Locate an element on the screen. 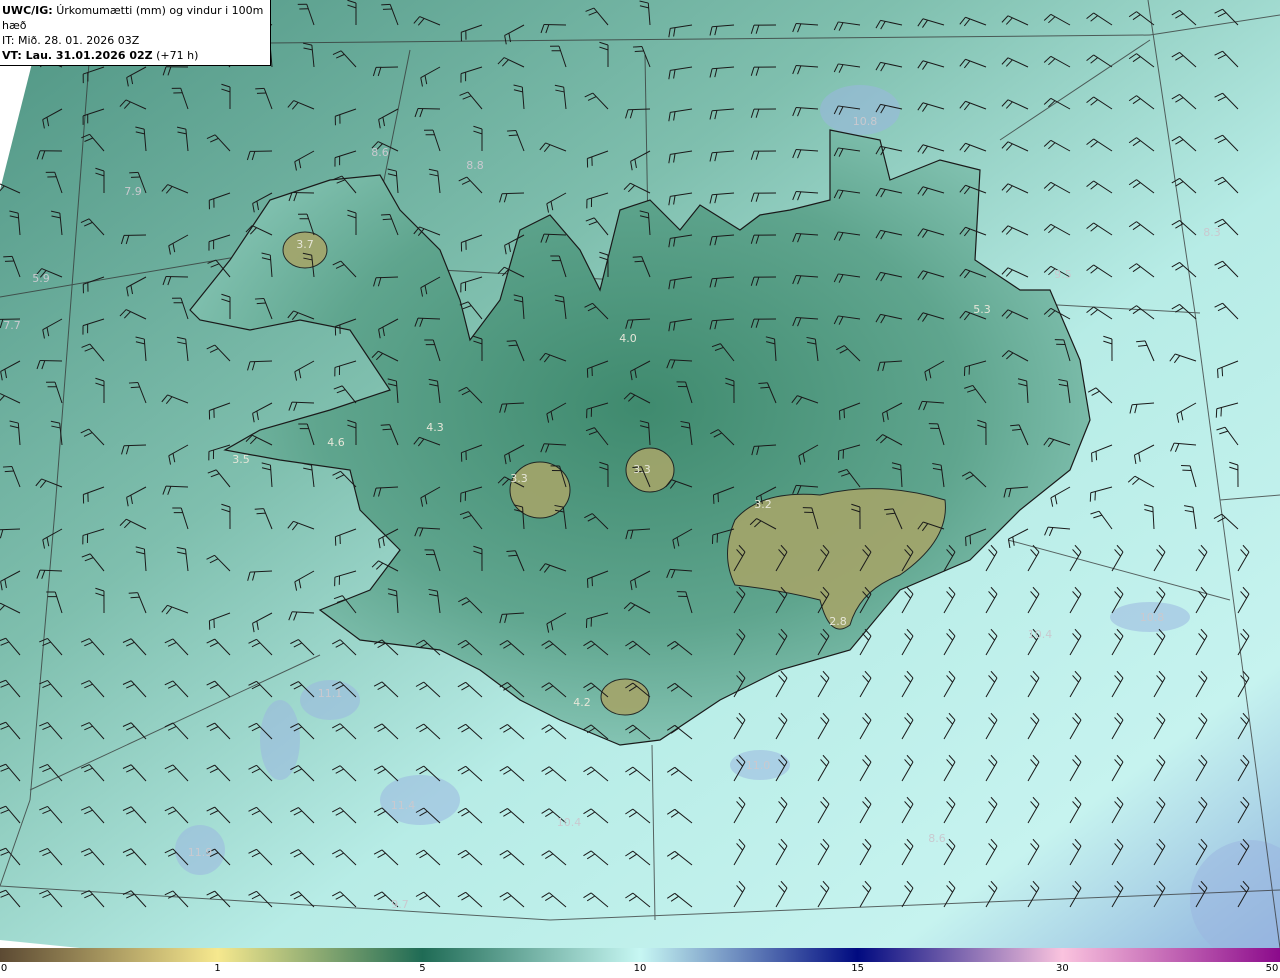  value-label: 4.2 is located at coordinates (582, 702).